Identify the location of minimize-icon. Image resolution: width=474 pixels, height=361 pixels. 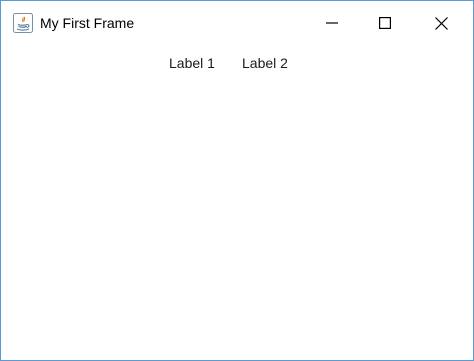
(332, 23).